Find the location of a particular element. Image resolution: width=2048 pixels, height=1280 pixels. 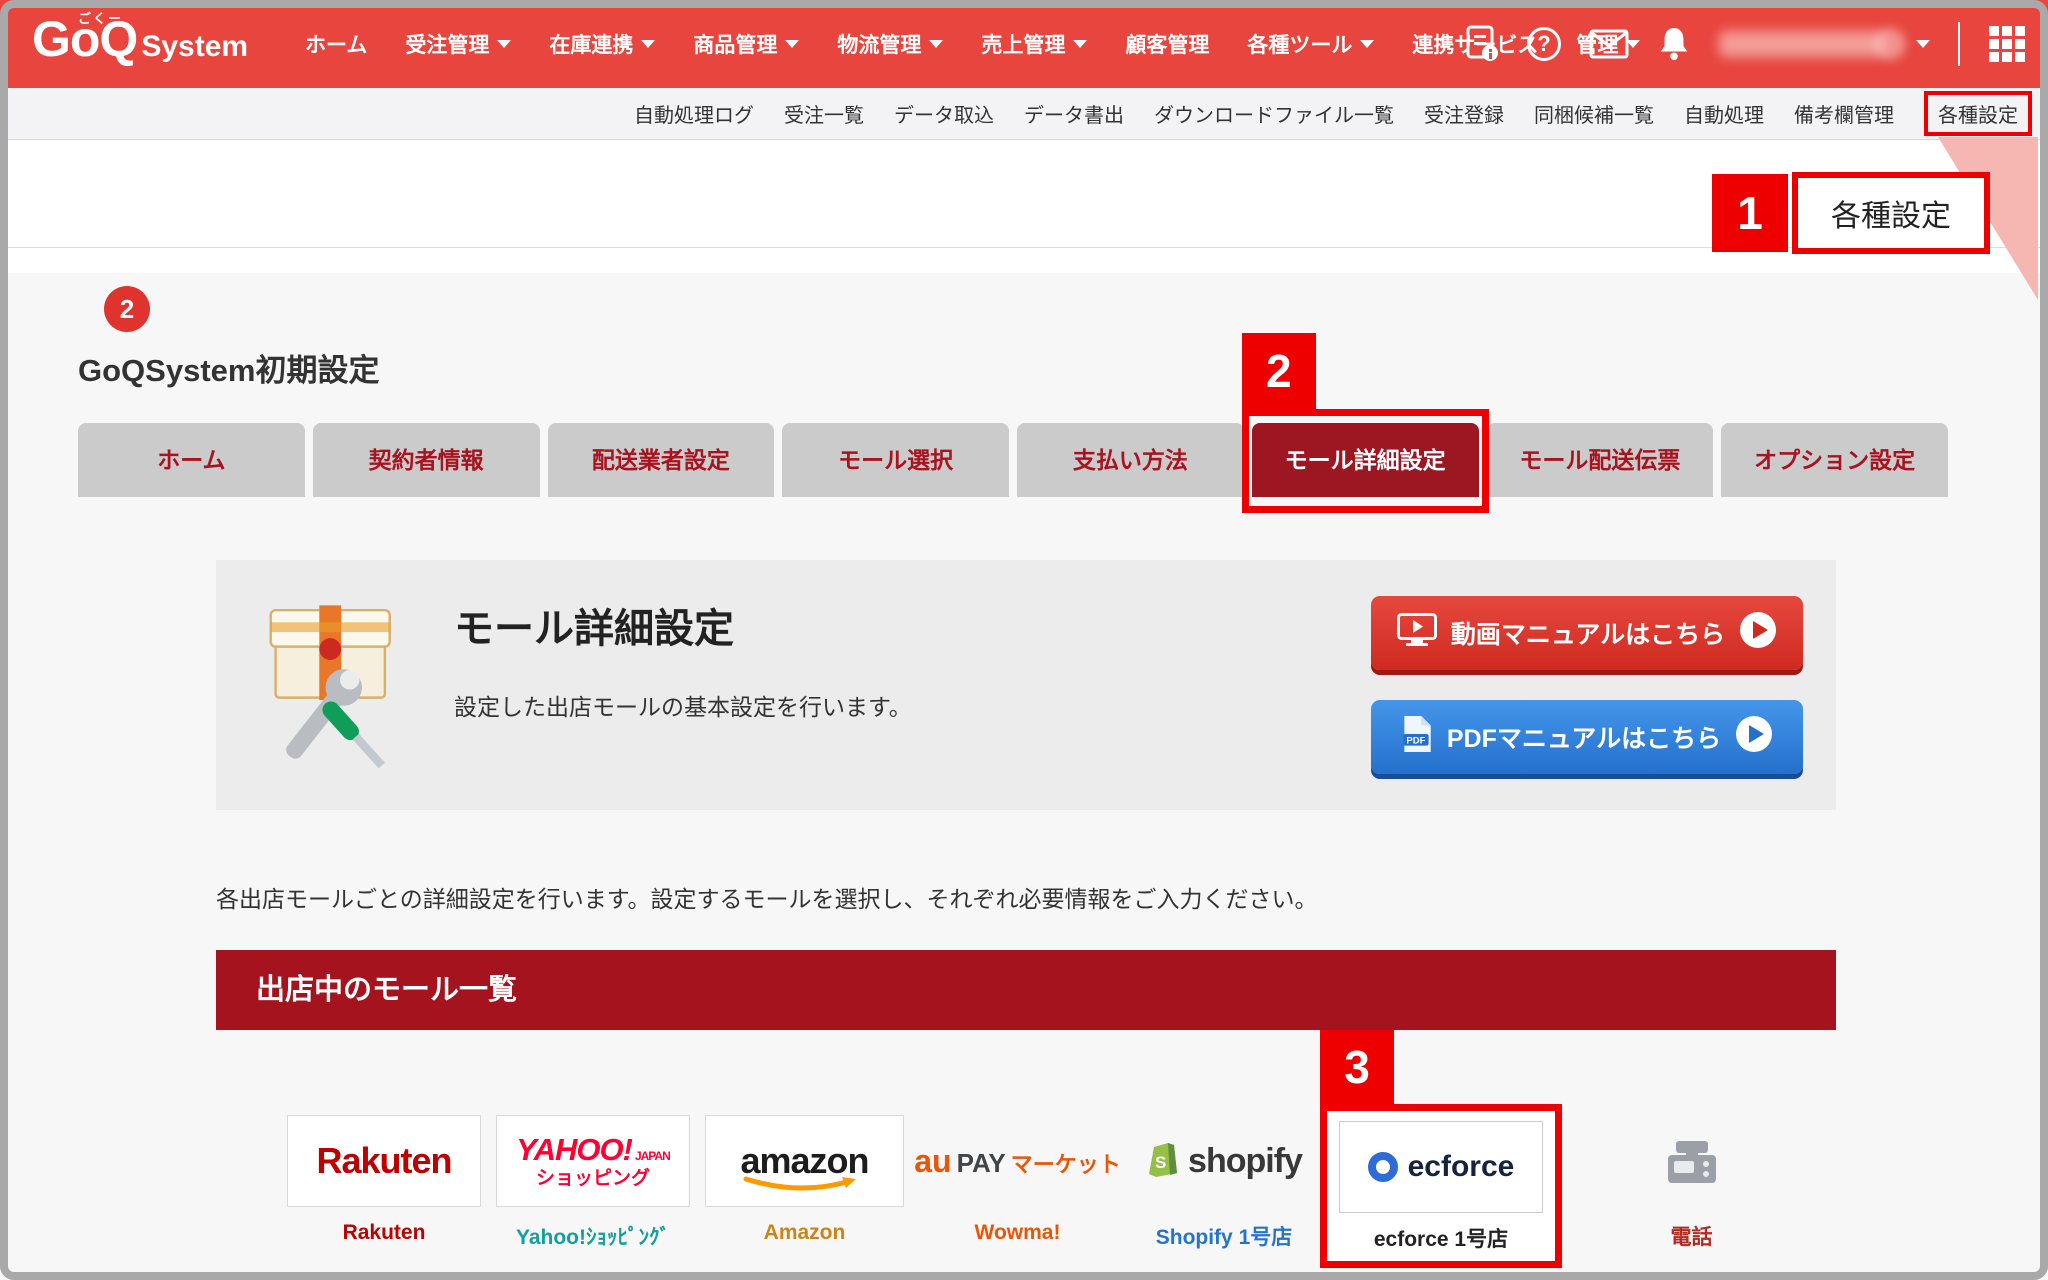

nav-tools: 各種ツール is located at coordinates (1311, 44).